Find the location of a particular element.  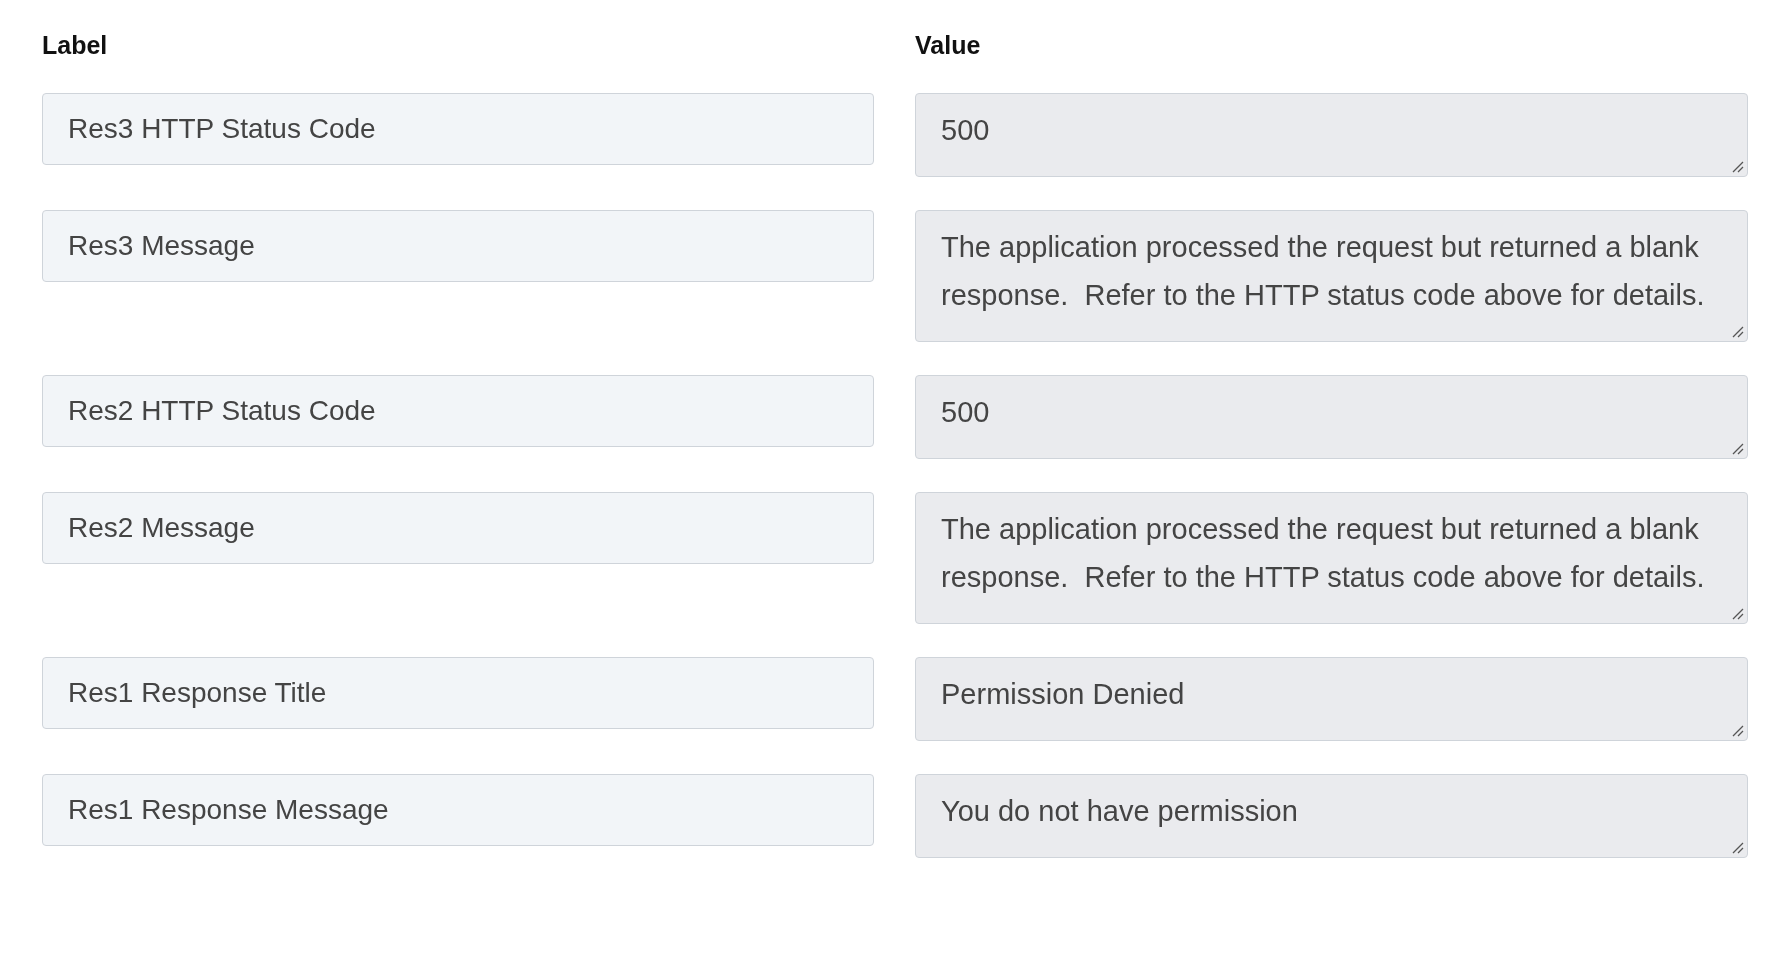

column-header: Label is located at coordinates (75, 46).